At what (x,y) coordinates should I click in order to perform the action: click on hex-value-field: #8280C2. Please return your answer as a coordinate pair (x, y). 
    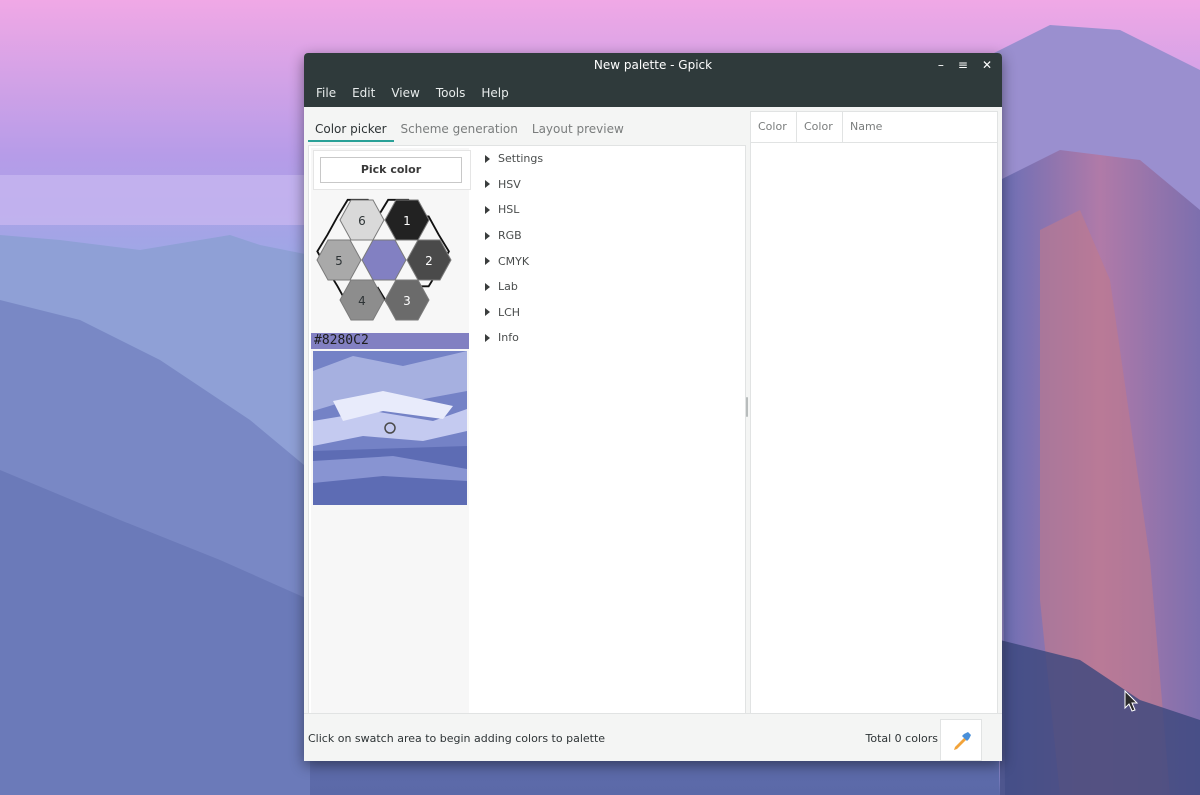
    Looking at the image, I should click on (390, 341).